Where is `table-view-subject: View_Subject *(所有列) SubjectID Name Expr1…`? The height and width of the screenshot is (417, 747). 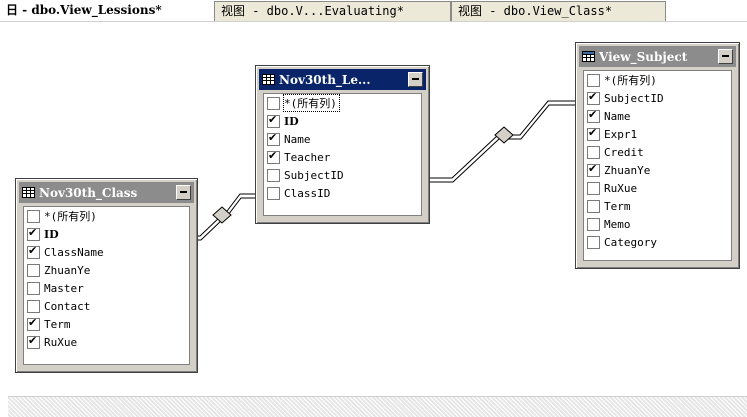 table-view-subject: View_Subject *(所有列) SubjectID Name Expr1… is located at coordinates (657, 155).